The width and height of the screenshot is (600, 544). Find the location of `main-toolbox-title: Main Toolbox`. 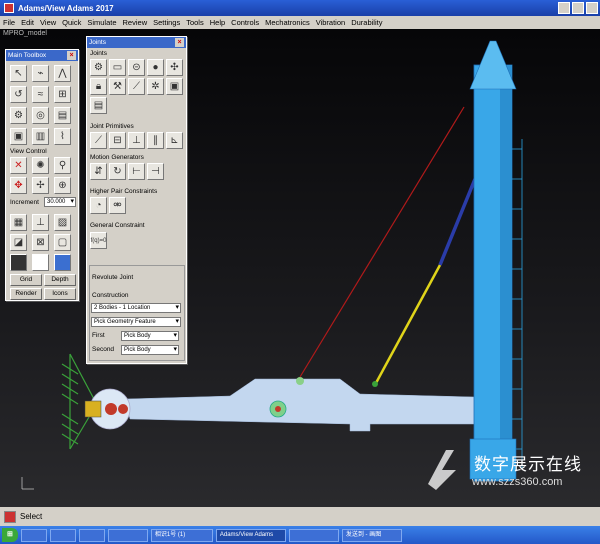

main-toolbox-title: Main Toolbox is located at coordinates (27, 55).